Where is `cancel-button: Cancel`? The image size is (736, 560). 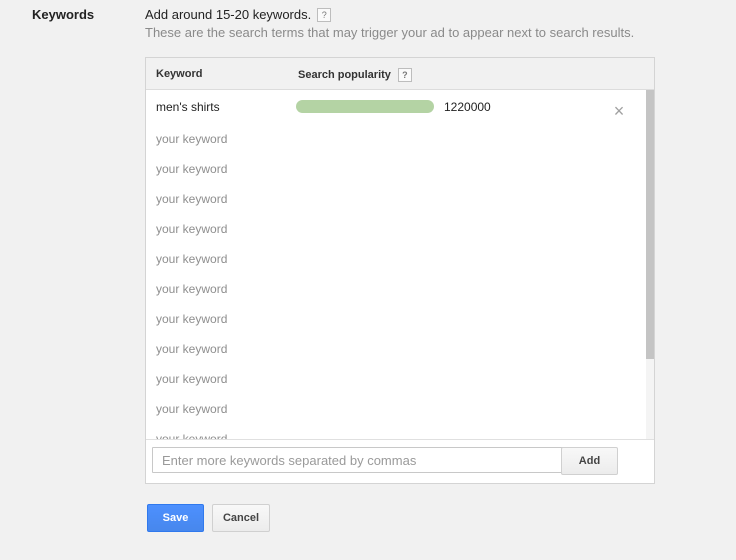
cancel-button: Cancel is located at coordinates (241, 518).